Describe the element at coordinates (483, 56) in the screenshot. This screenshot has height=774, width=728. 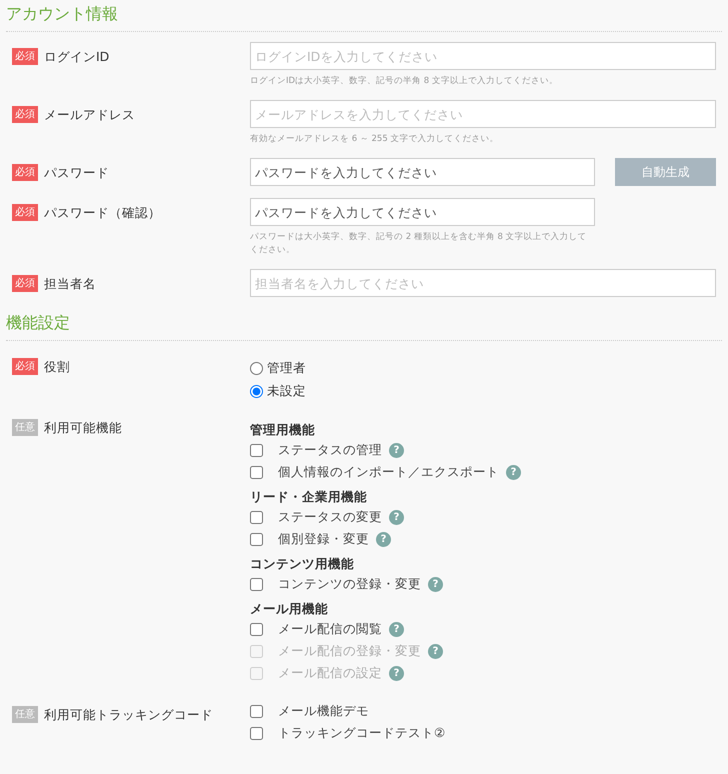
I see `input-field: ログインIDを入力してください` at that location.